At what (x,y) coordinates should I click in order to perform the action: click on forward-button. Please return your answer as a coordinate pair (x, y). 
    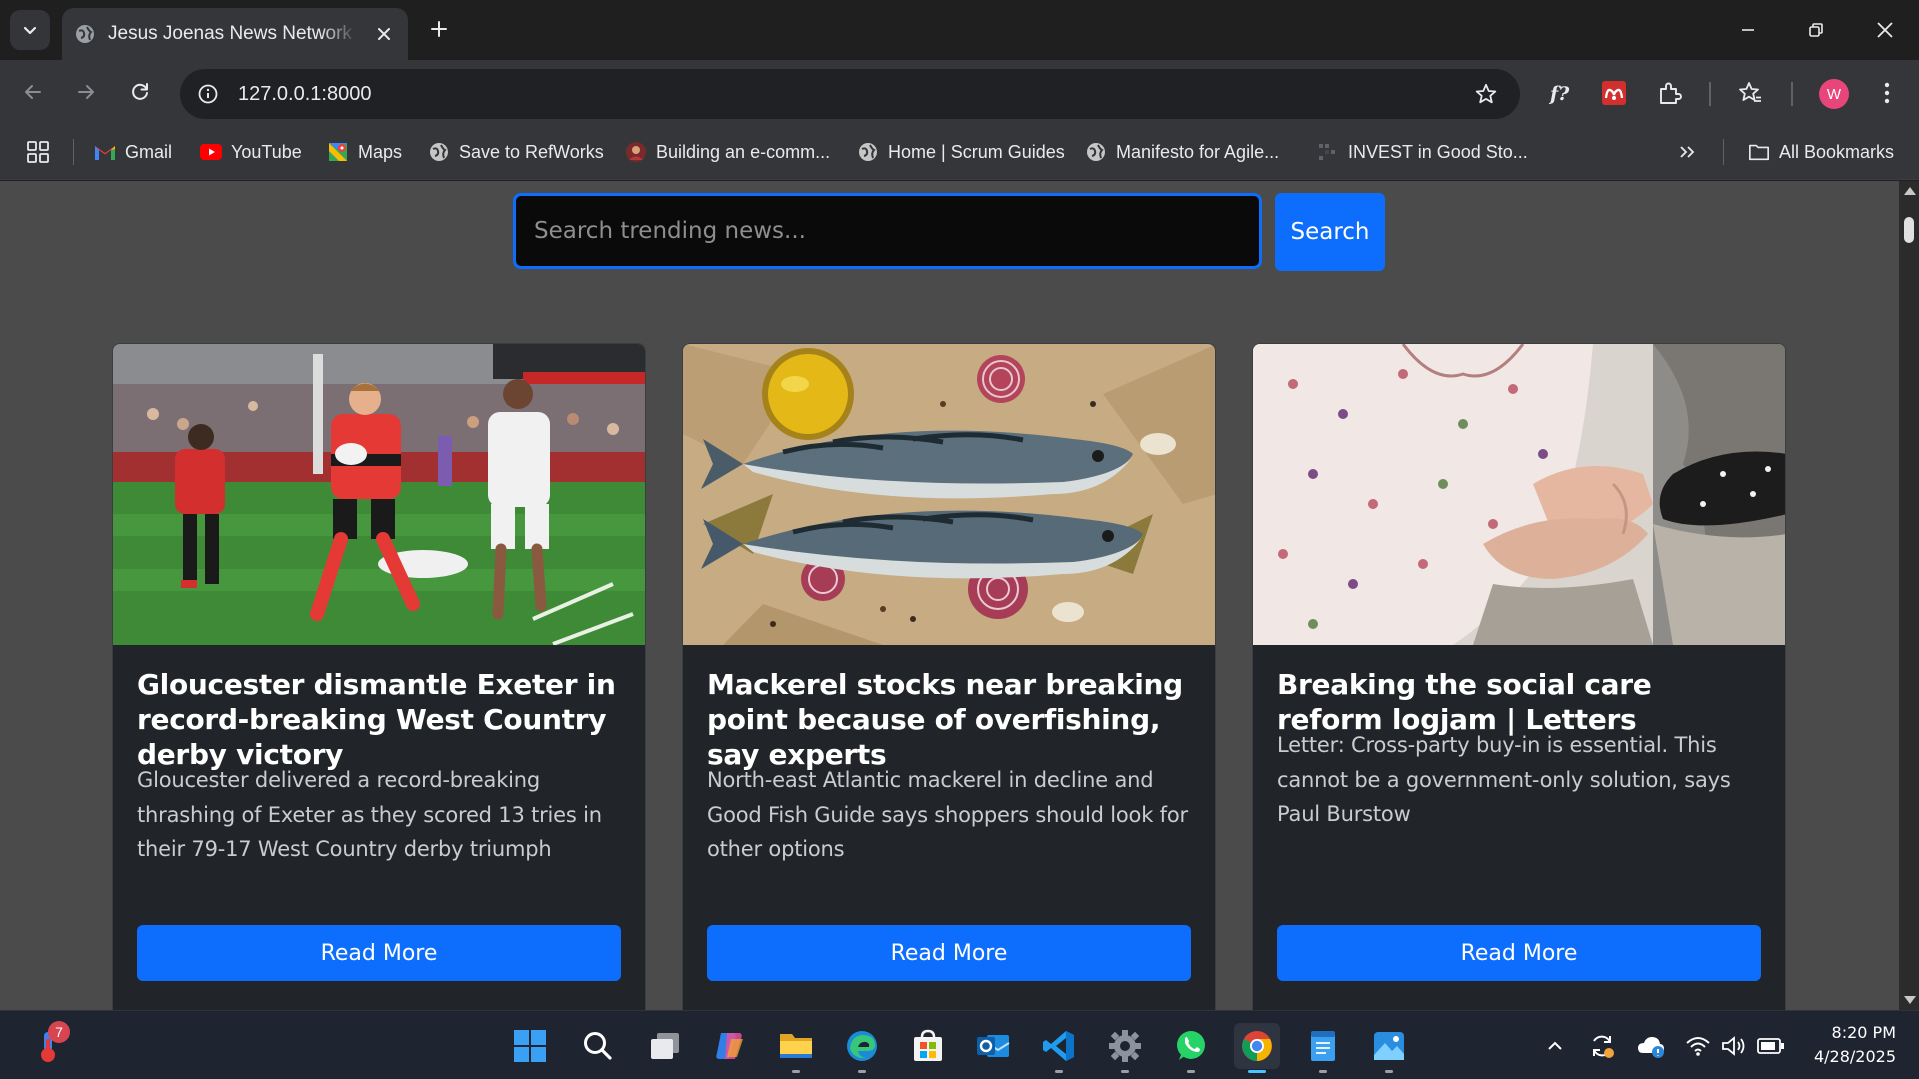
    Looking at the image, I should click on (86, 92).